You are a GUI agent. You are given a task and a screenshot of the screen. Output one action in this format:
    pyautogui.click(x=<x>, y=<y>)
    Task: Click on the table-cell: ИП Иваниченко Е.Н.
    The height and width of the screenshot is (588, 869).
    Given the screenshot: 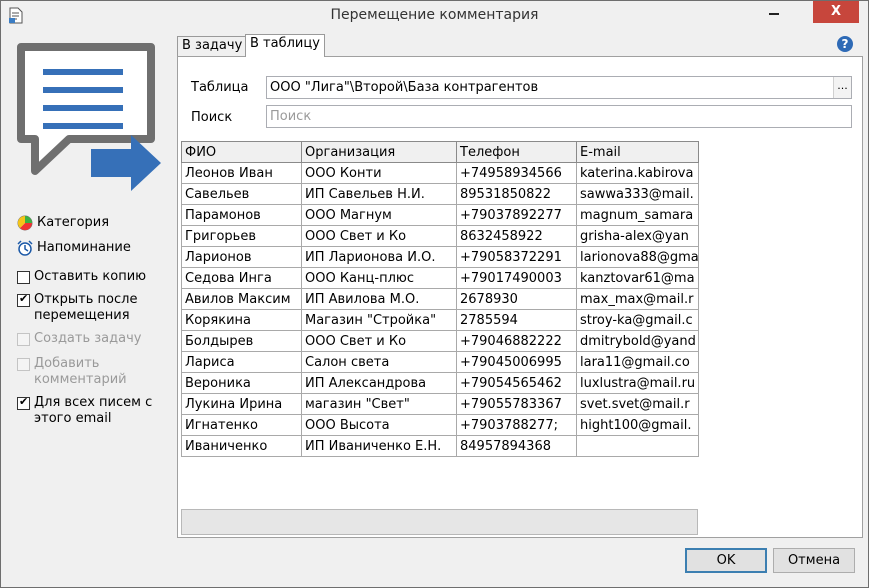 What is the action you would take?
    pyautogui.click(x=379, y=446)
    